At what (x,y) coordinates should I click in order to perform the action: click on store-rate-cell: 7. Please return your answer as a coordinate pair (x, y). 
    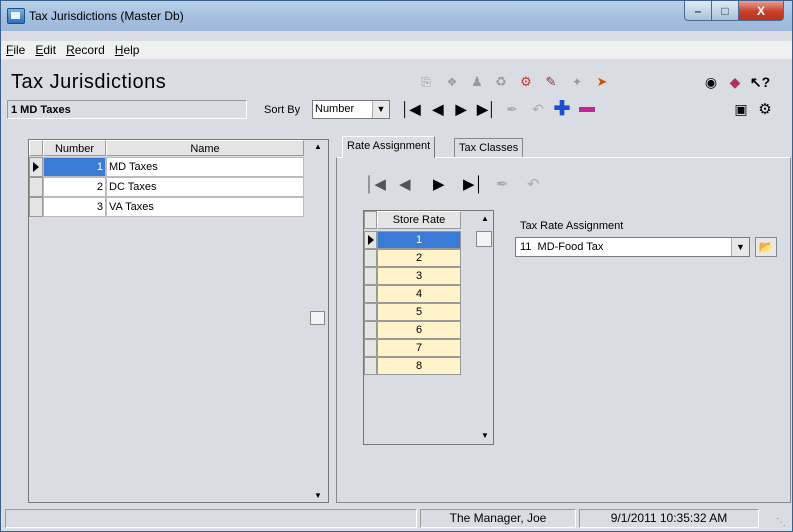
    Looking at the image, I should click on (419, 348).